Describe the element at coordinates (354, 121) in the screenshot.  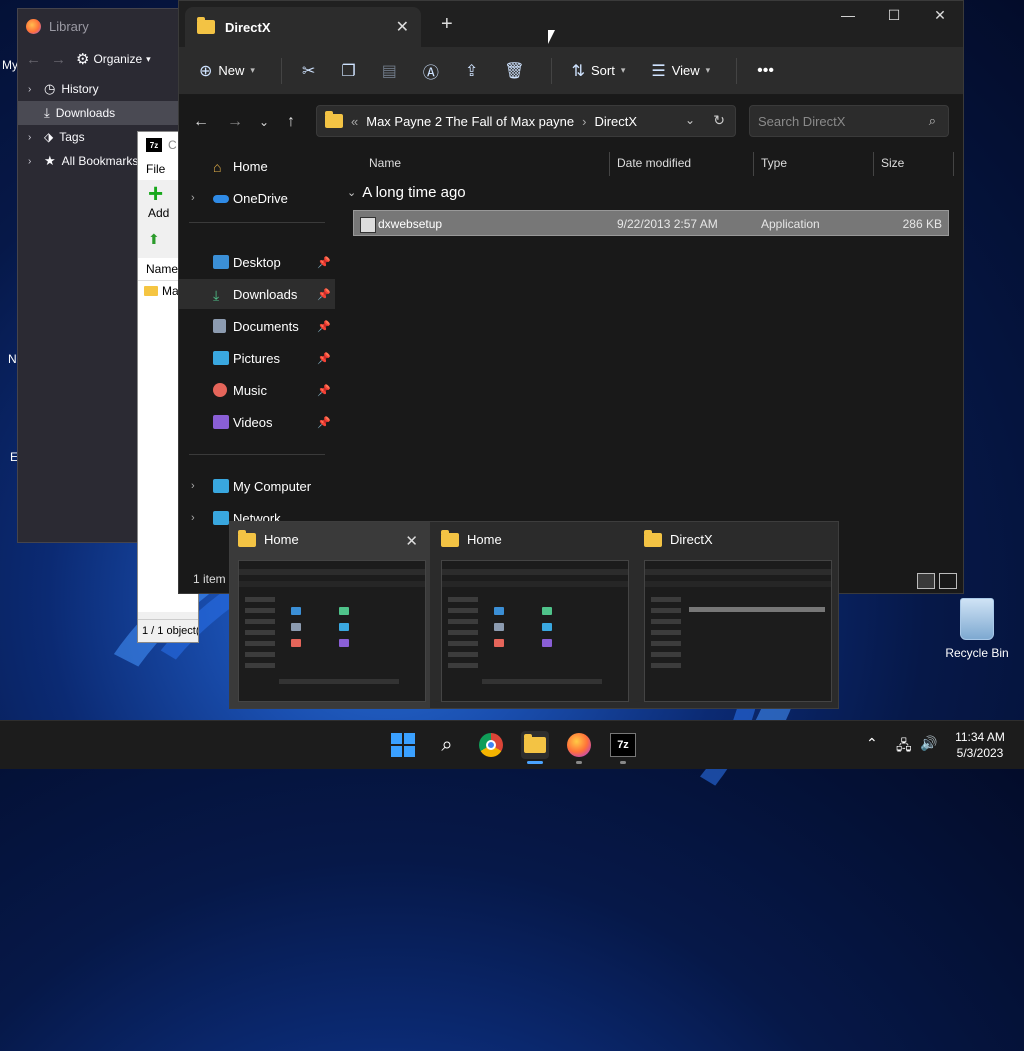
I see `overflow-chevron-icon: «` at that location.